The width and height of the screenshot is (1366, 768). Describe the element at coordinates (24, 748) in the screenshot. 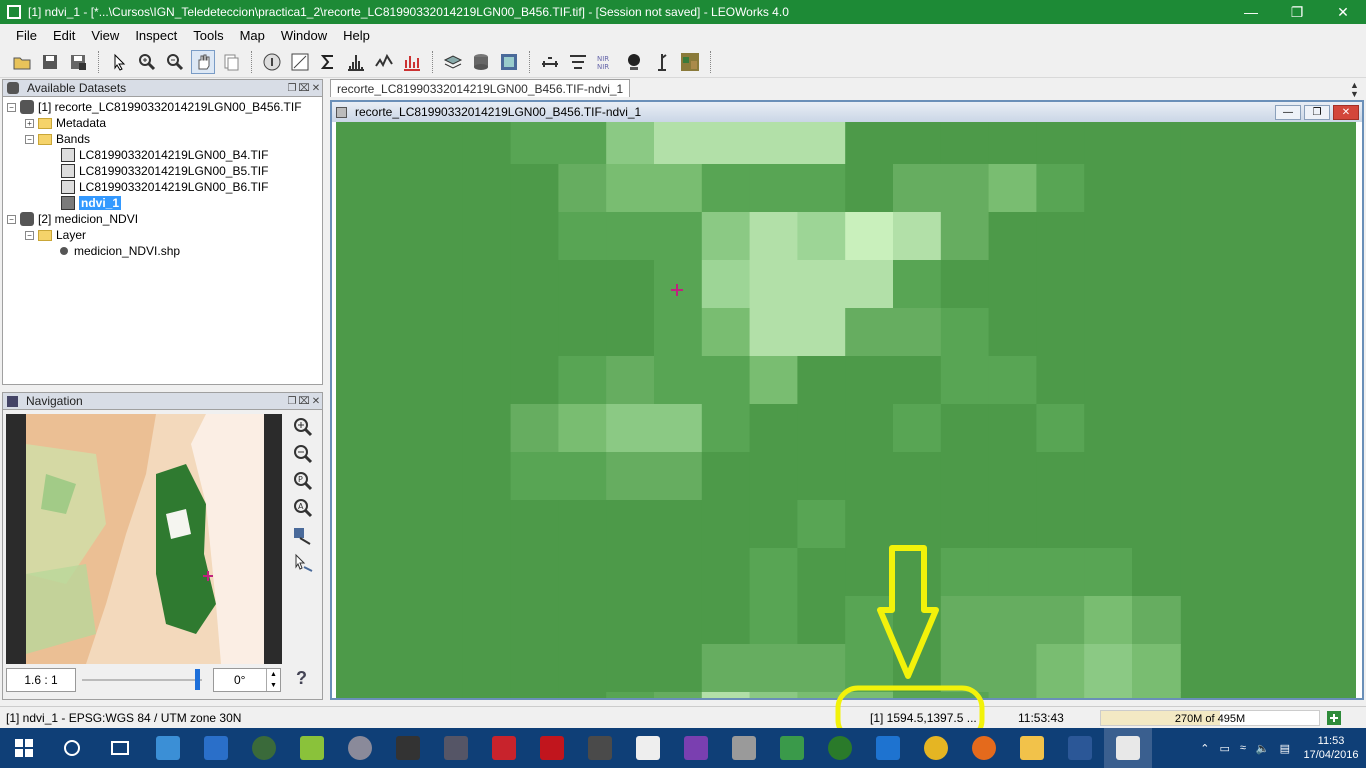

I see `start-button` at that location.